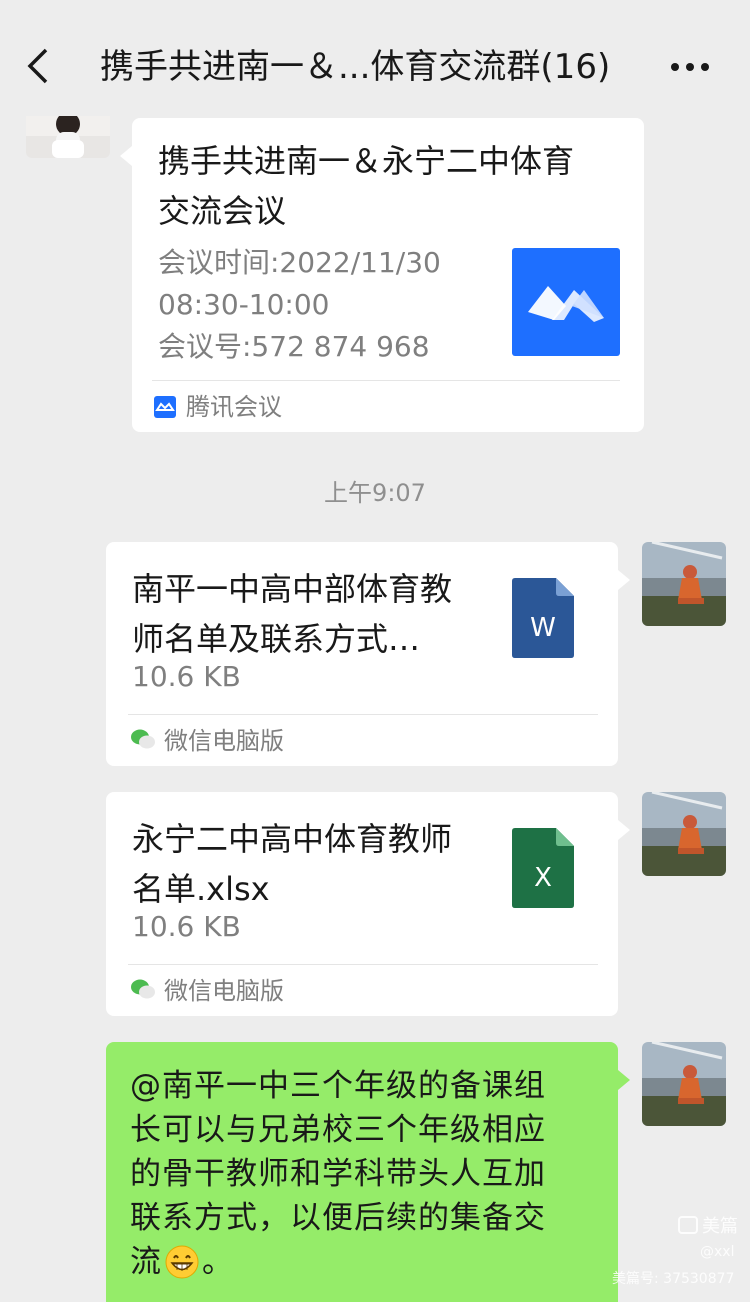  I want to click on tencent-meeting-small-icon, so click(165, 407).